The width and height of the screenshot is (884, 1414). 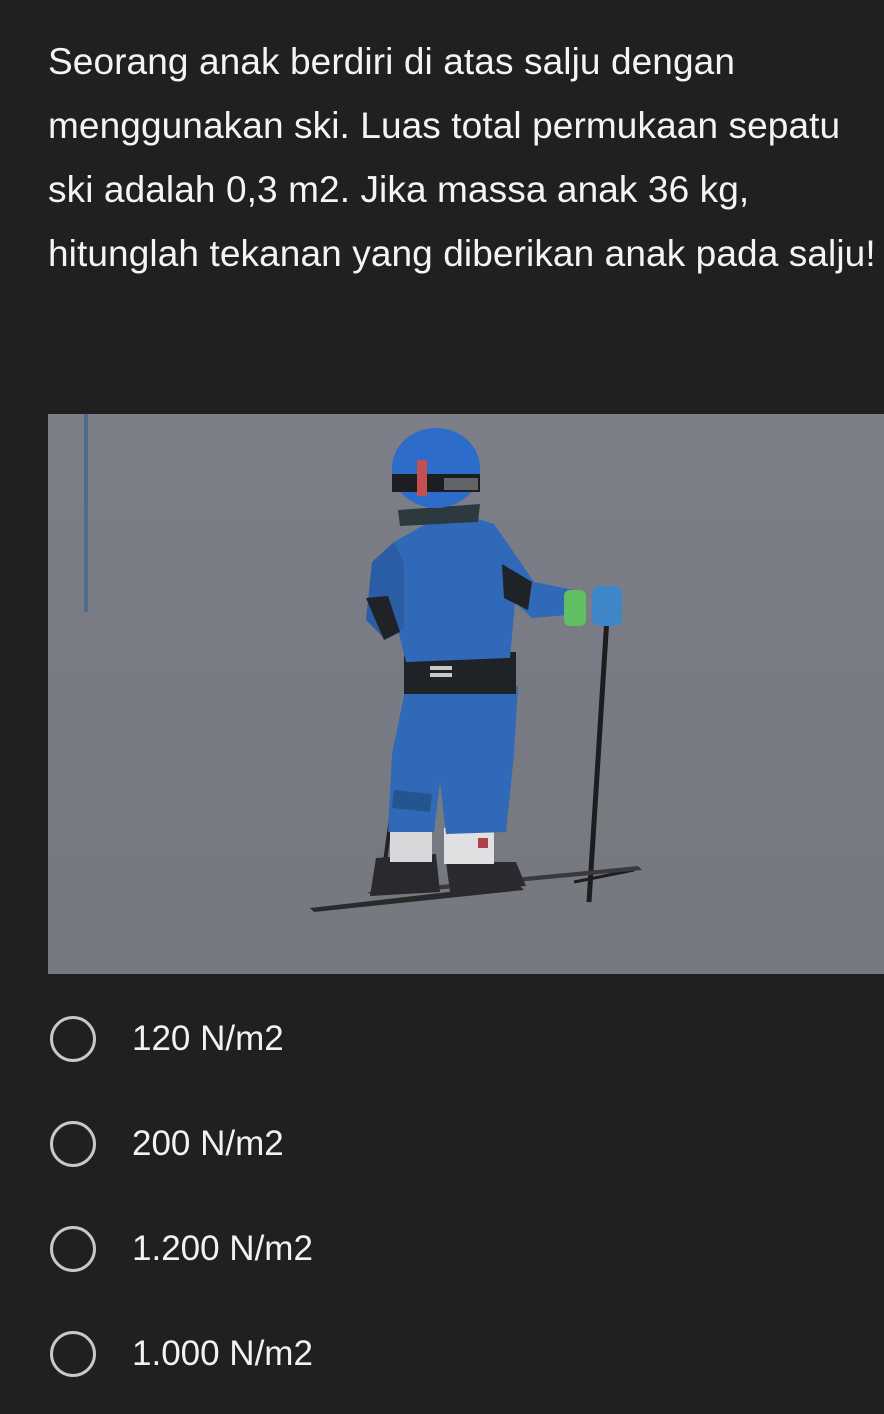 What do you see at coordinates (466, 1248) in the screenshot?
I see `option-3: 1.200 N/m2` at bounding box center [466, 1248].